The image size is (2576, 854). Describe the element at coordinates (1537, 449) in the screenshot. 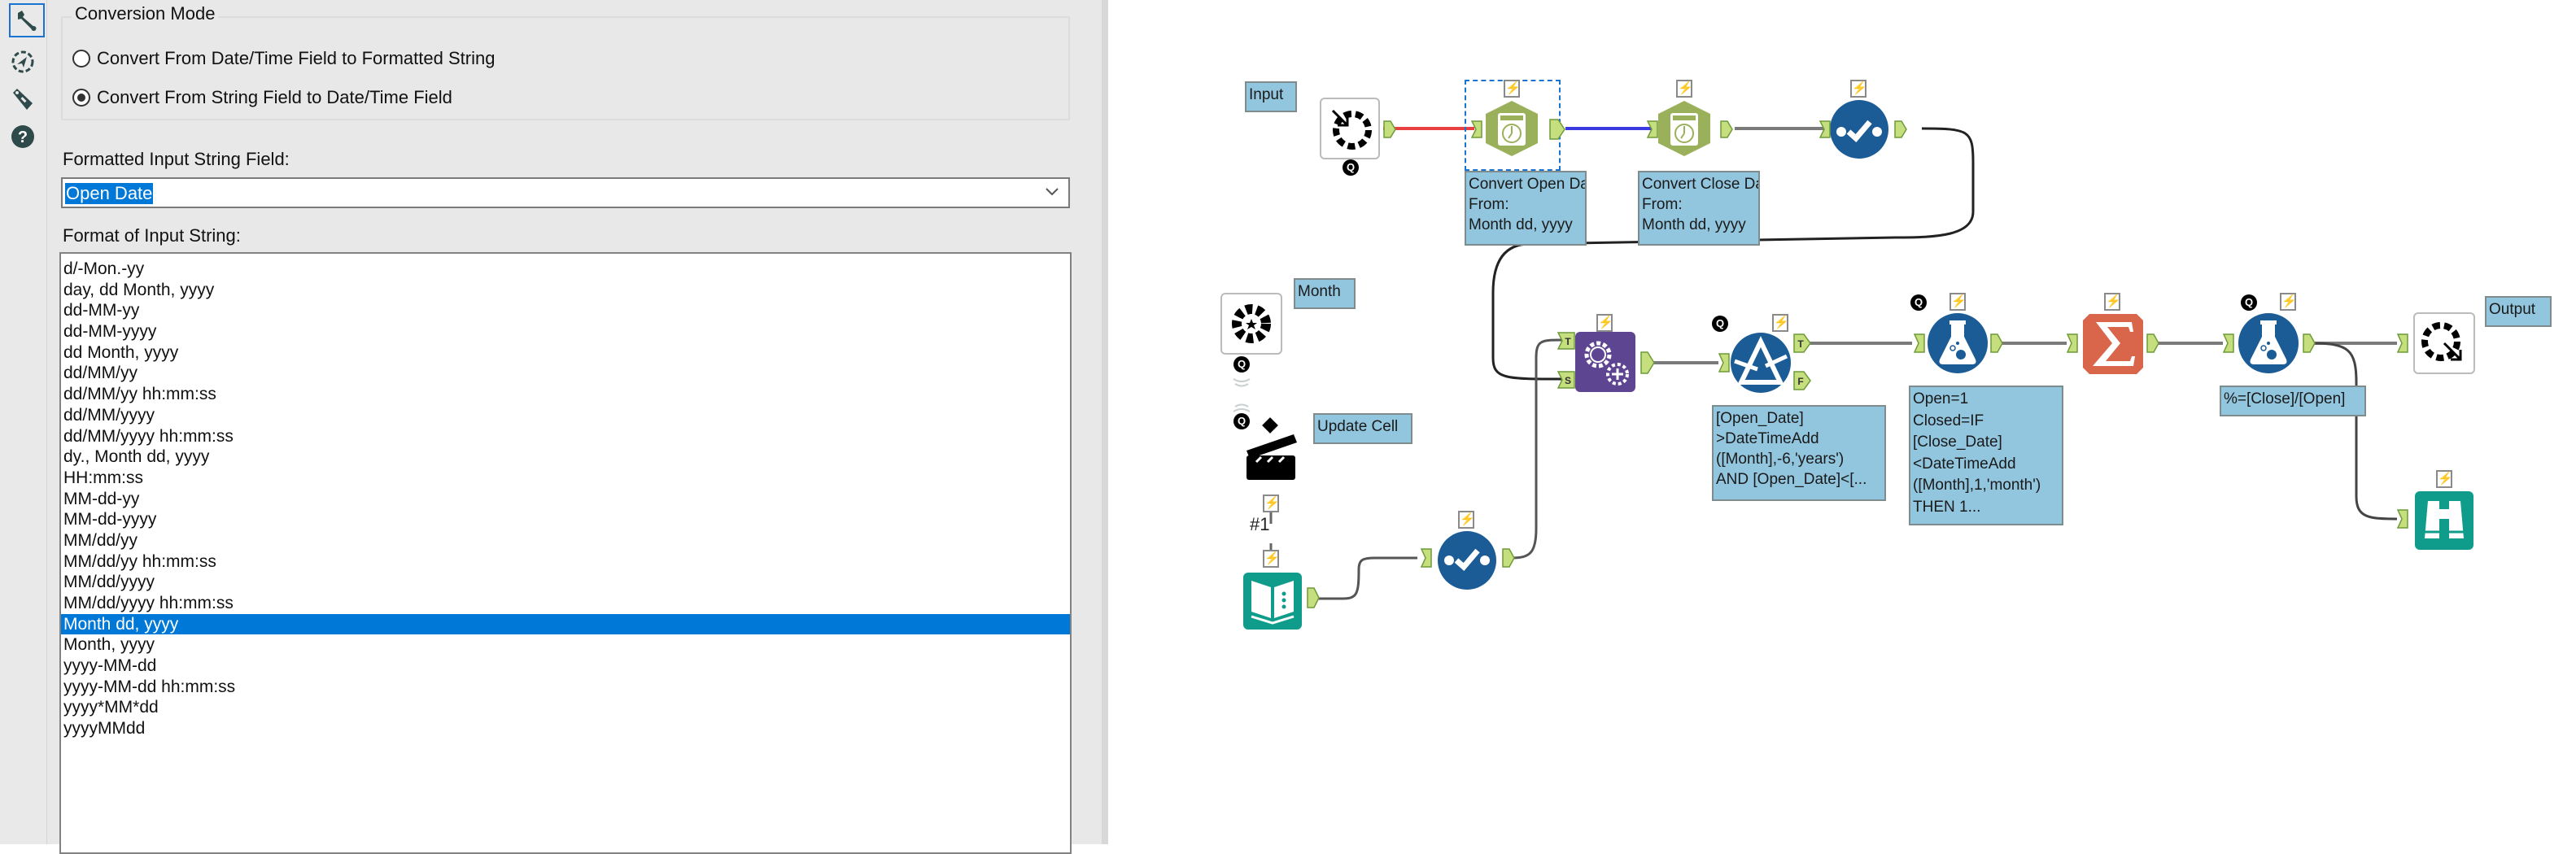

I see `connection-select2-to-macro-template` at that location.